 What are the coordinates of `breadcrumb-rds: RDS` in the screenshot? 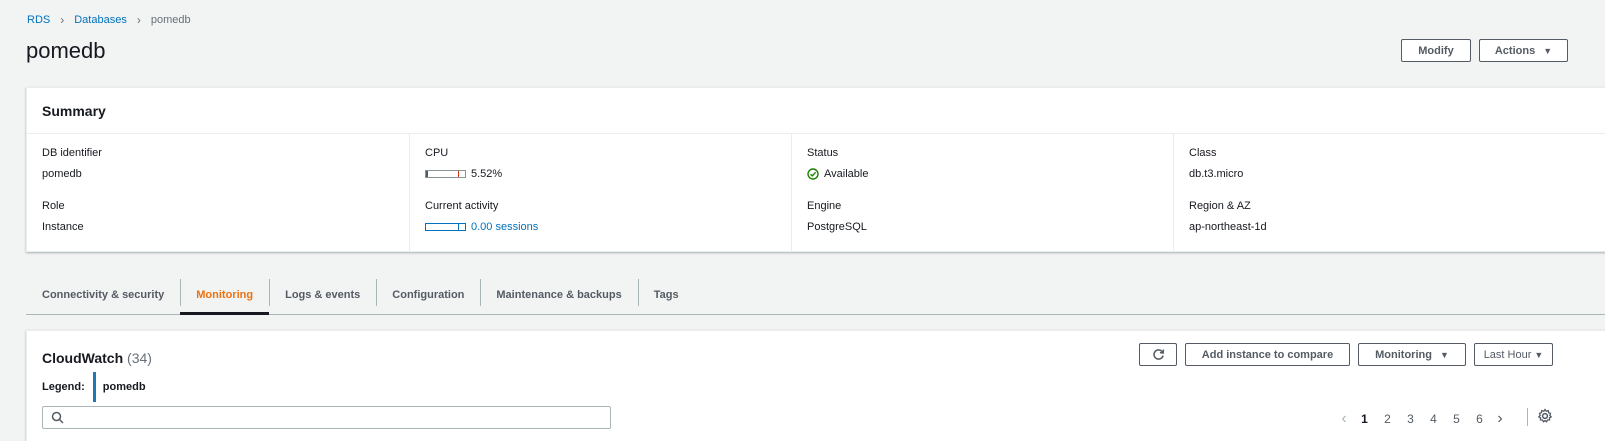 It's located at (38, 20).